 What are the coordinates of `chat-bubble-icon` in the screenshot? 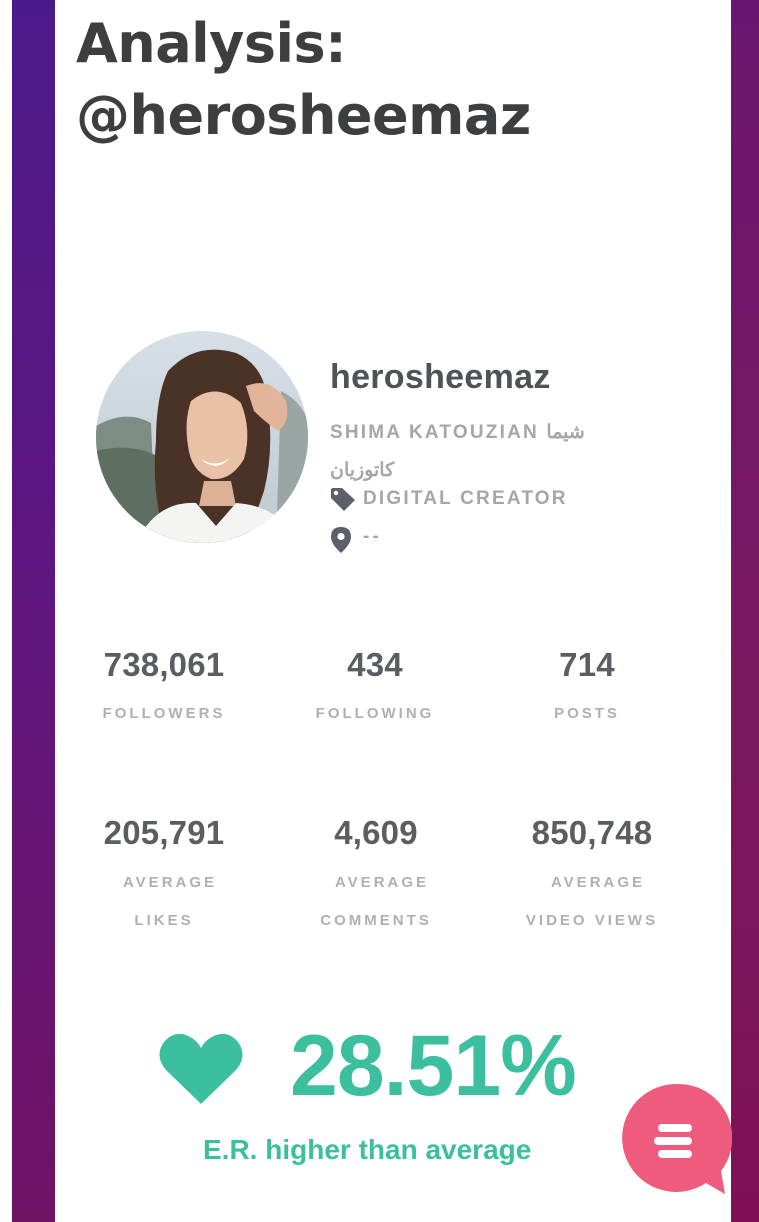 It's located at (677, 1138).